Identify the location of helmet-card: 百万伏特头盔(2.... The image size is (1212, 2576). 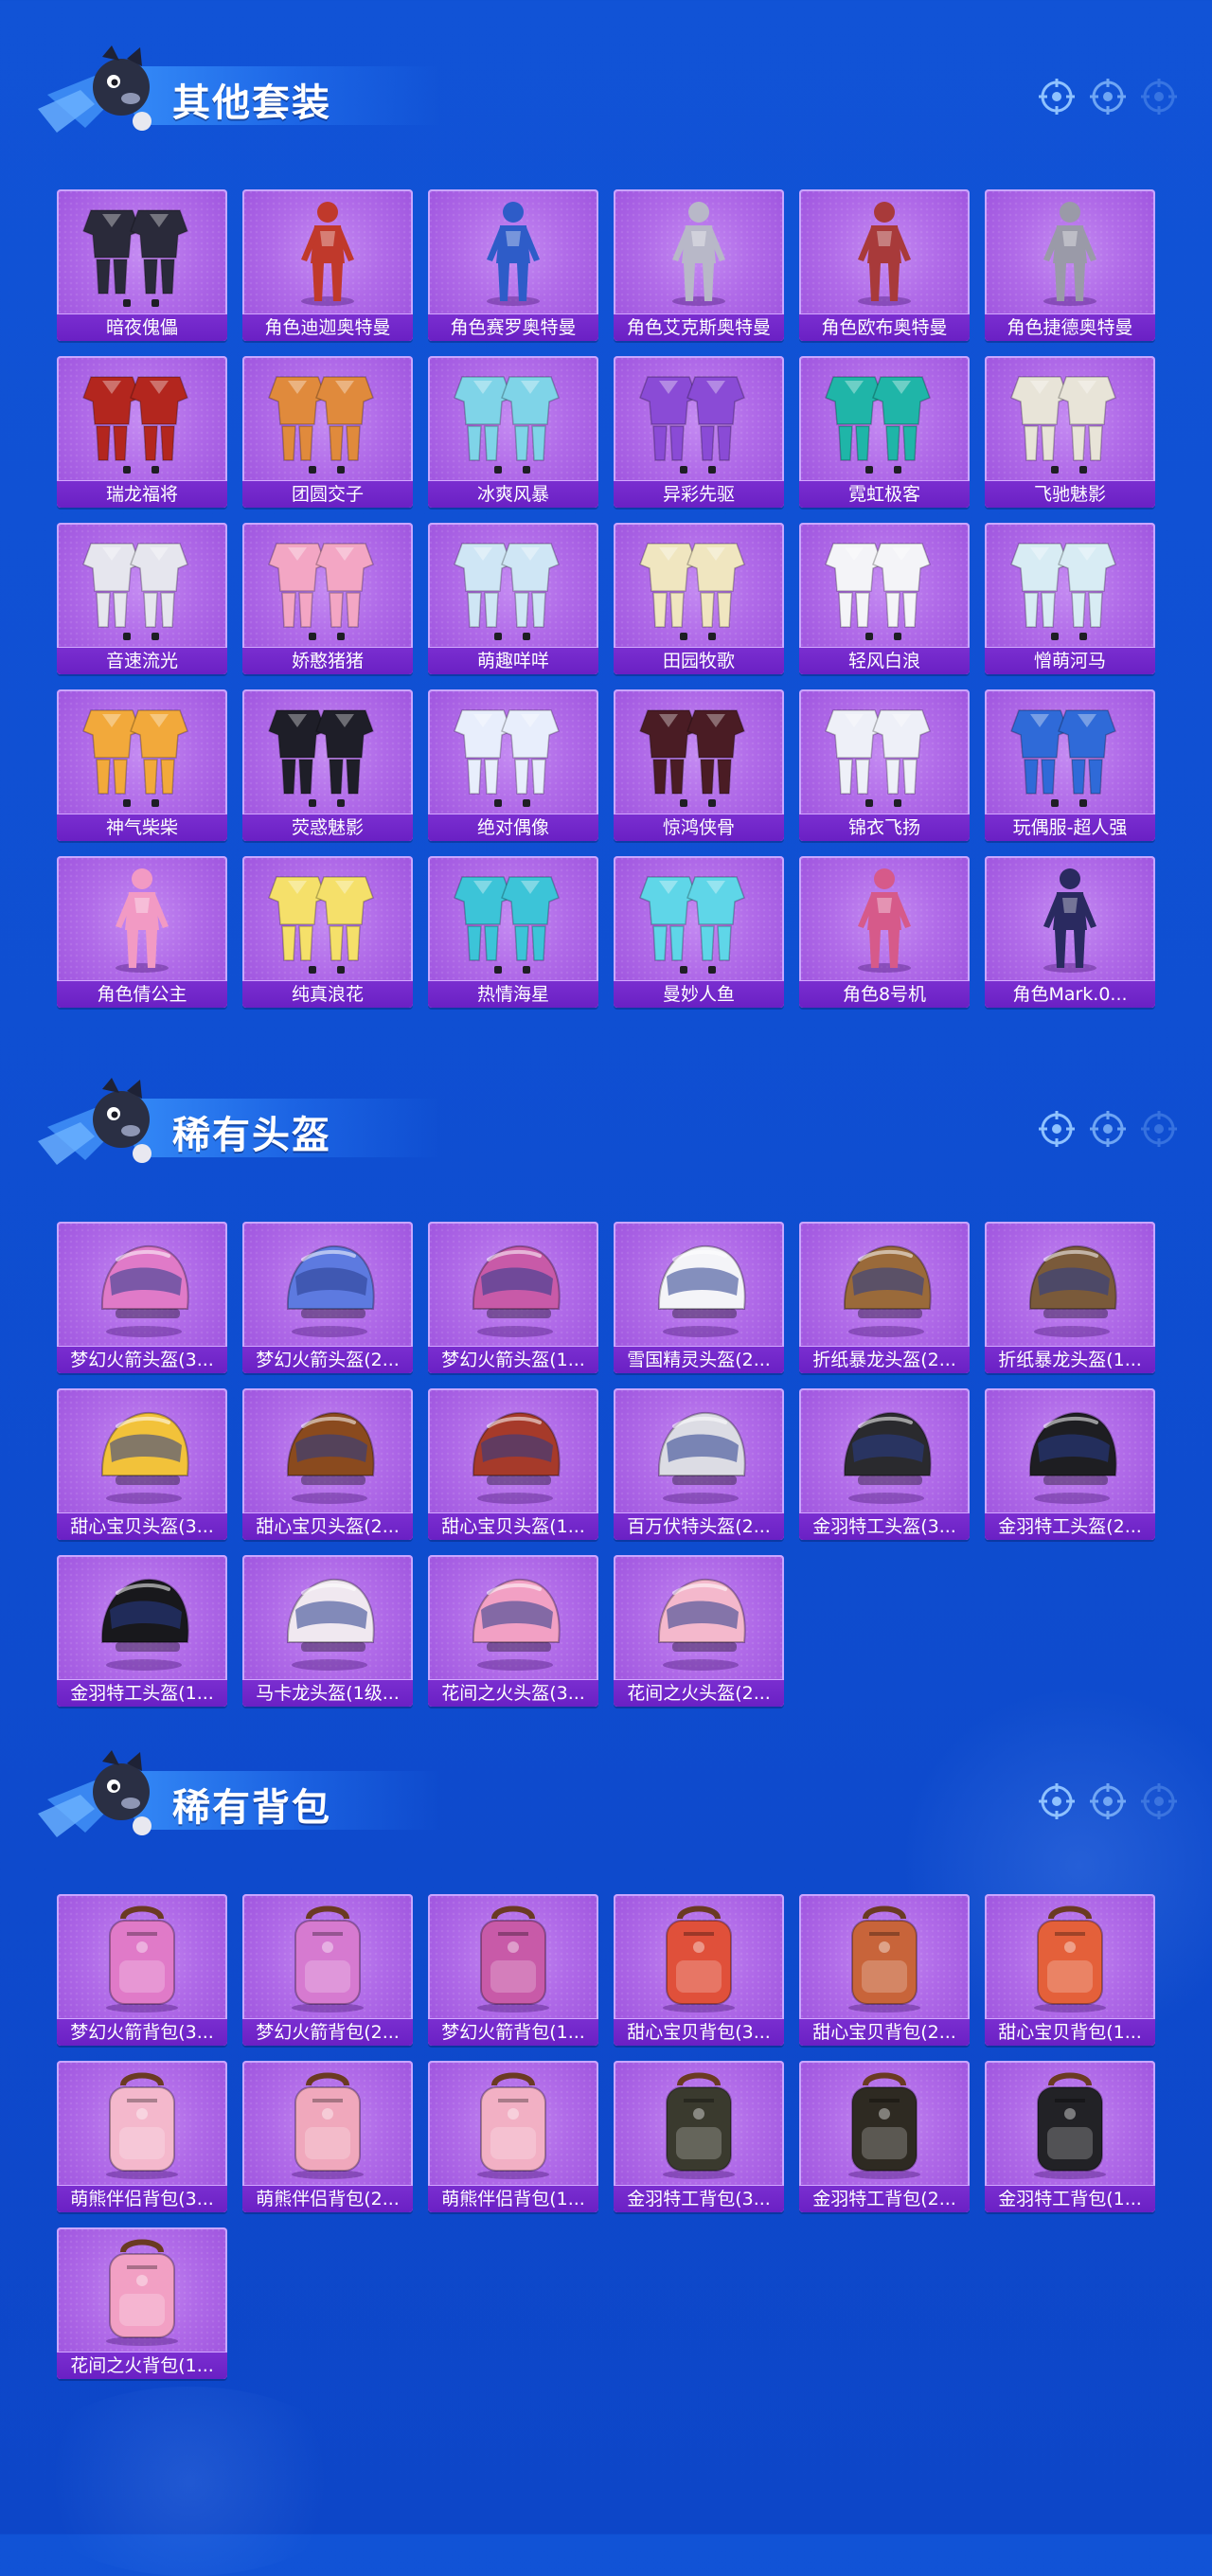
(699, 1464).